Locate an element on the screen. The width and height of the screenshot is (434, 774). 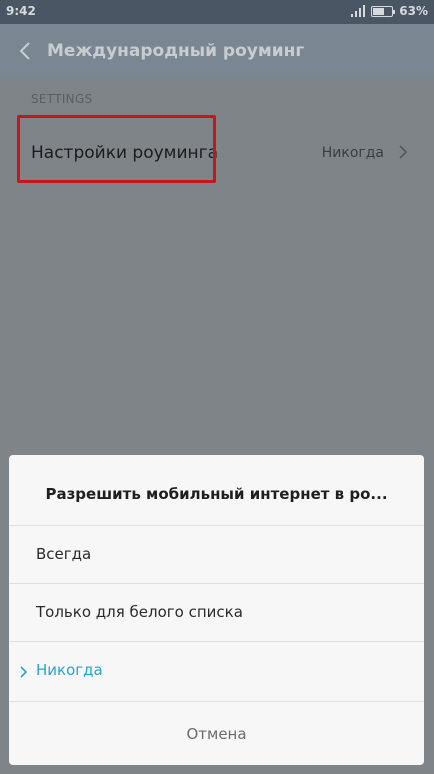
status-indicators: 63% is located at coordinates (389, 11).